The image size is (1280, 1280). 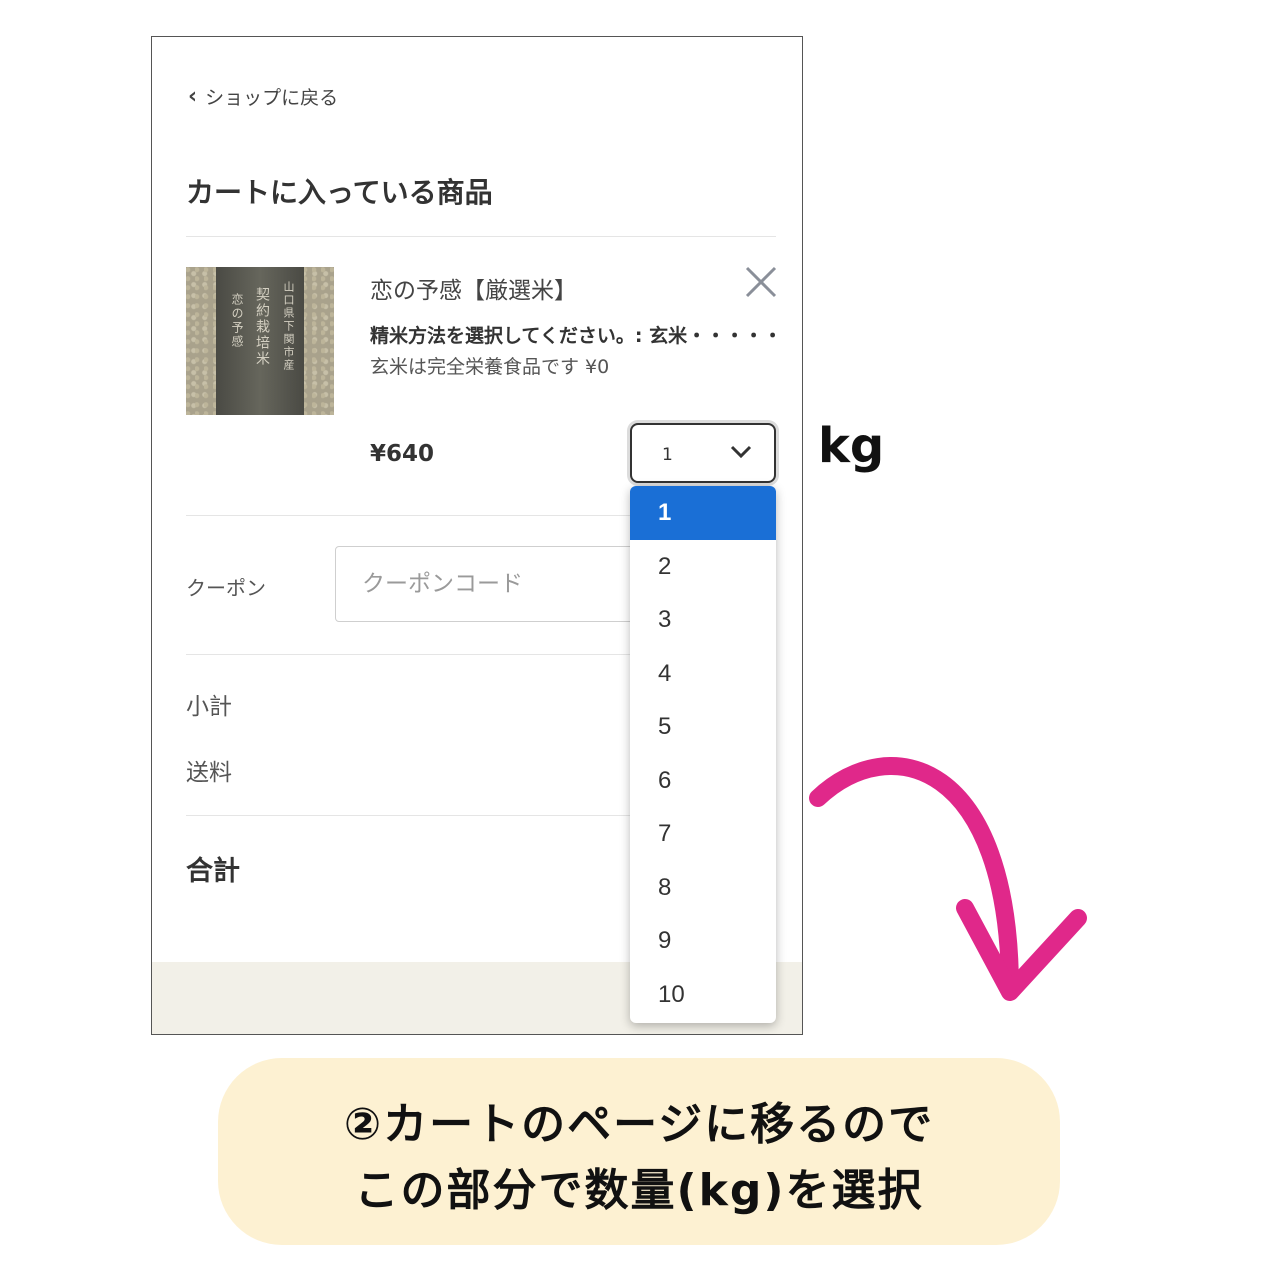 I want to click on quantity-option: 9, so click(x=703, y=941).